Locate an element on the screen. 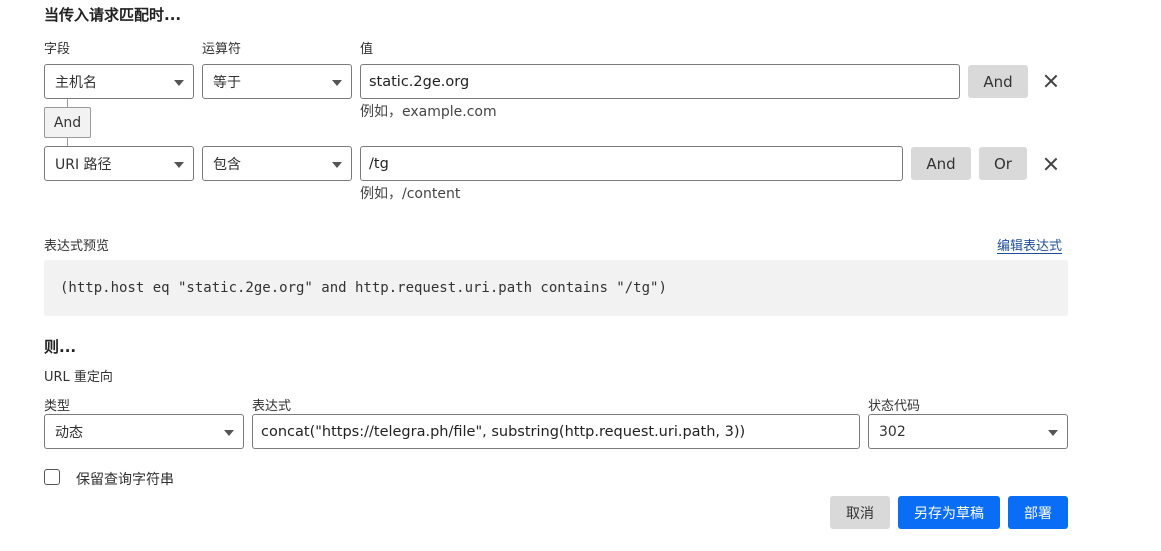  and-button-1: And is located at coordinates (998, 81).